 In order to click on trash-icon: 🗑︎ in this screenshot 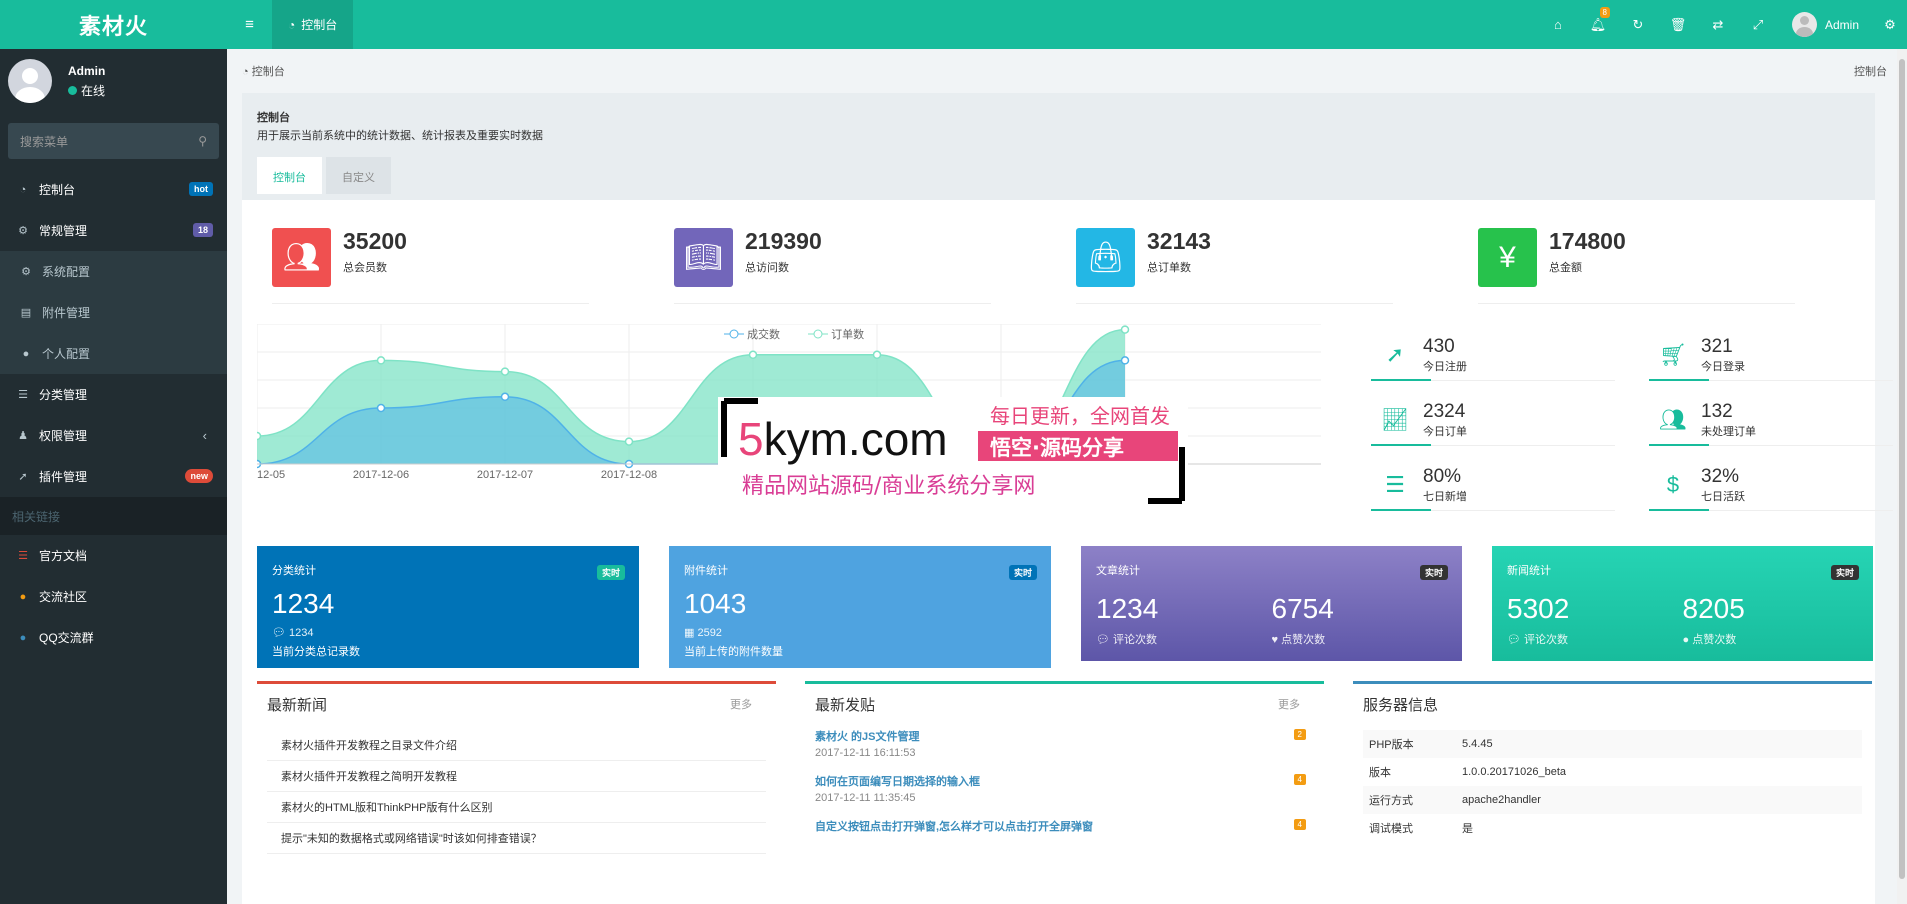, I will do `click(1678, 25)`.